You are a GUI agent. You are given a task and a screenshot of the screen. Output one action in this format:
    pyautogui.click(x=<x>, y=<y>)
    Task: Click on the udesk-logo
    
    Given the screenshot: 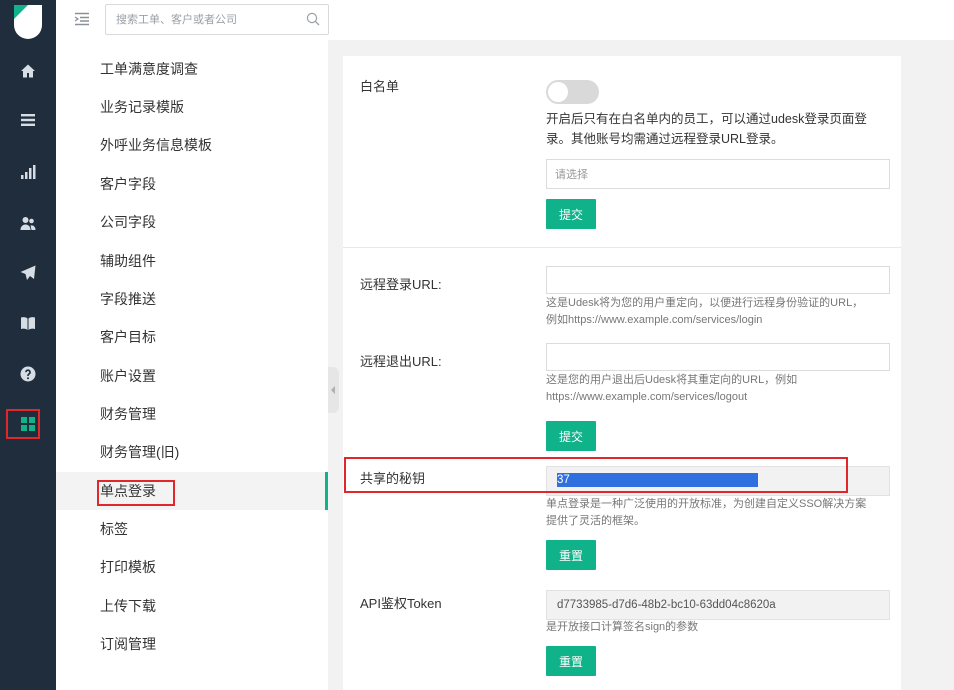 What is the action you would take?
    pyautogui.click(x=28, y=22)
    